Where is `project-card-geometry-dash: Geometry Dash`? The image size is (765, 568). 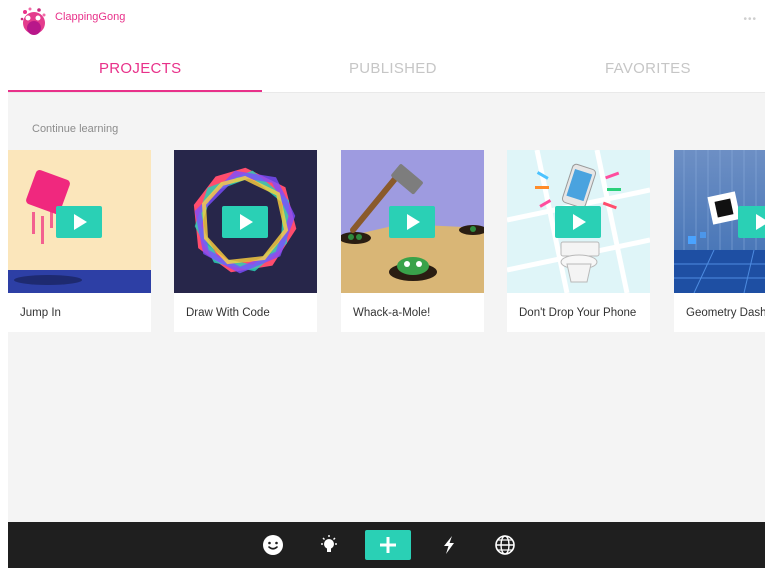
project-card-geometry-dash: Geometry Dash is located at coordinates (719, 241).